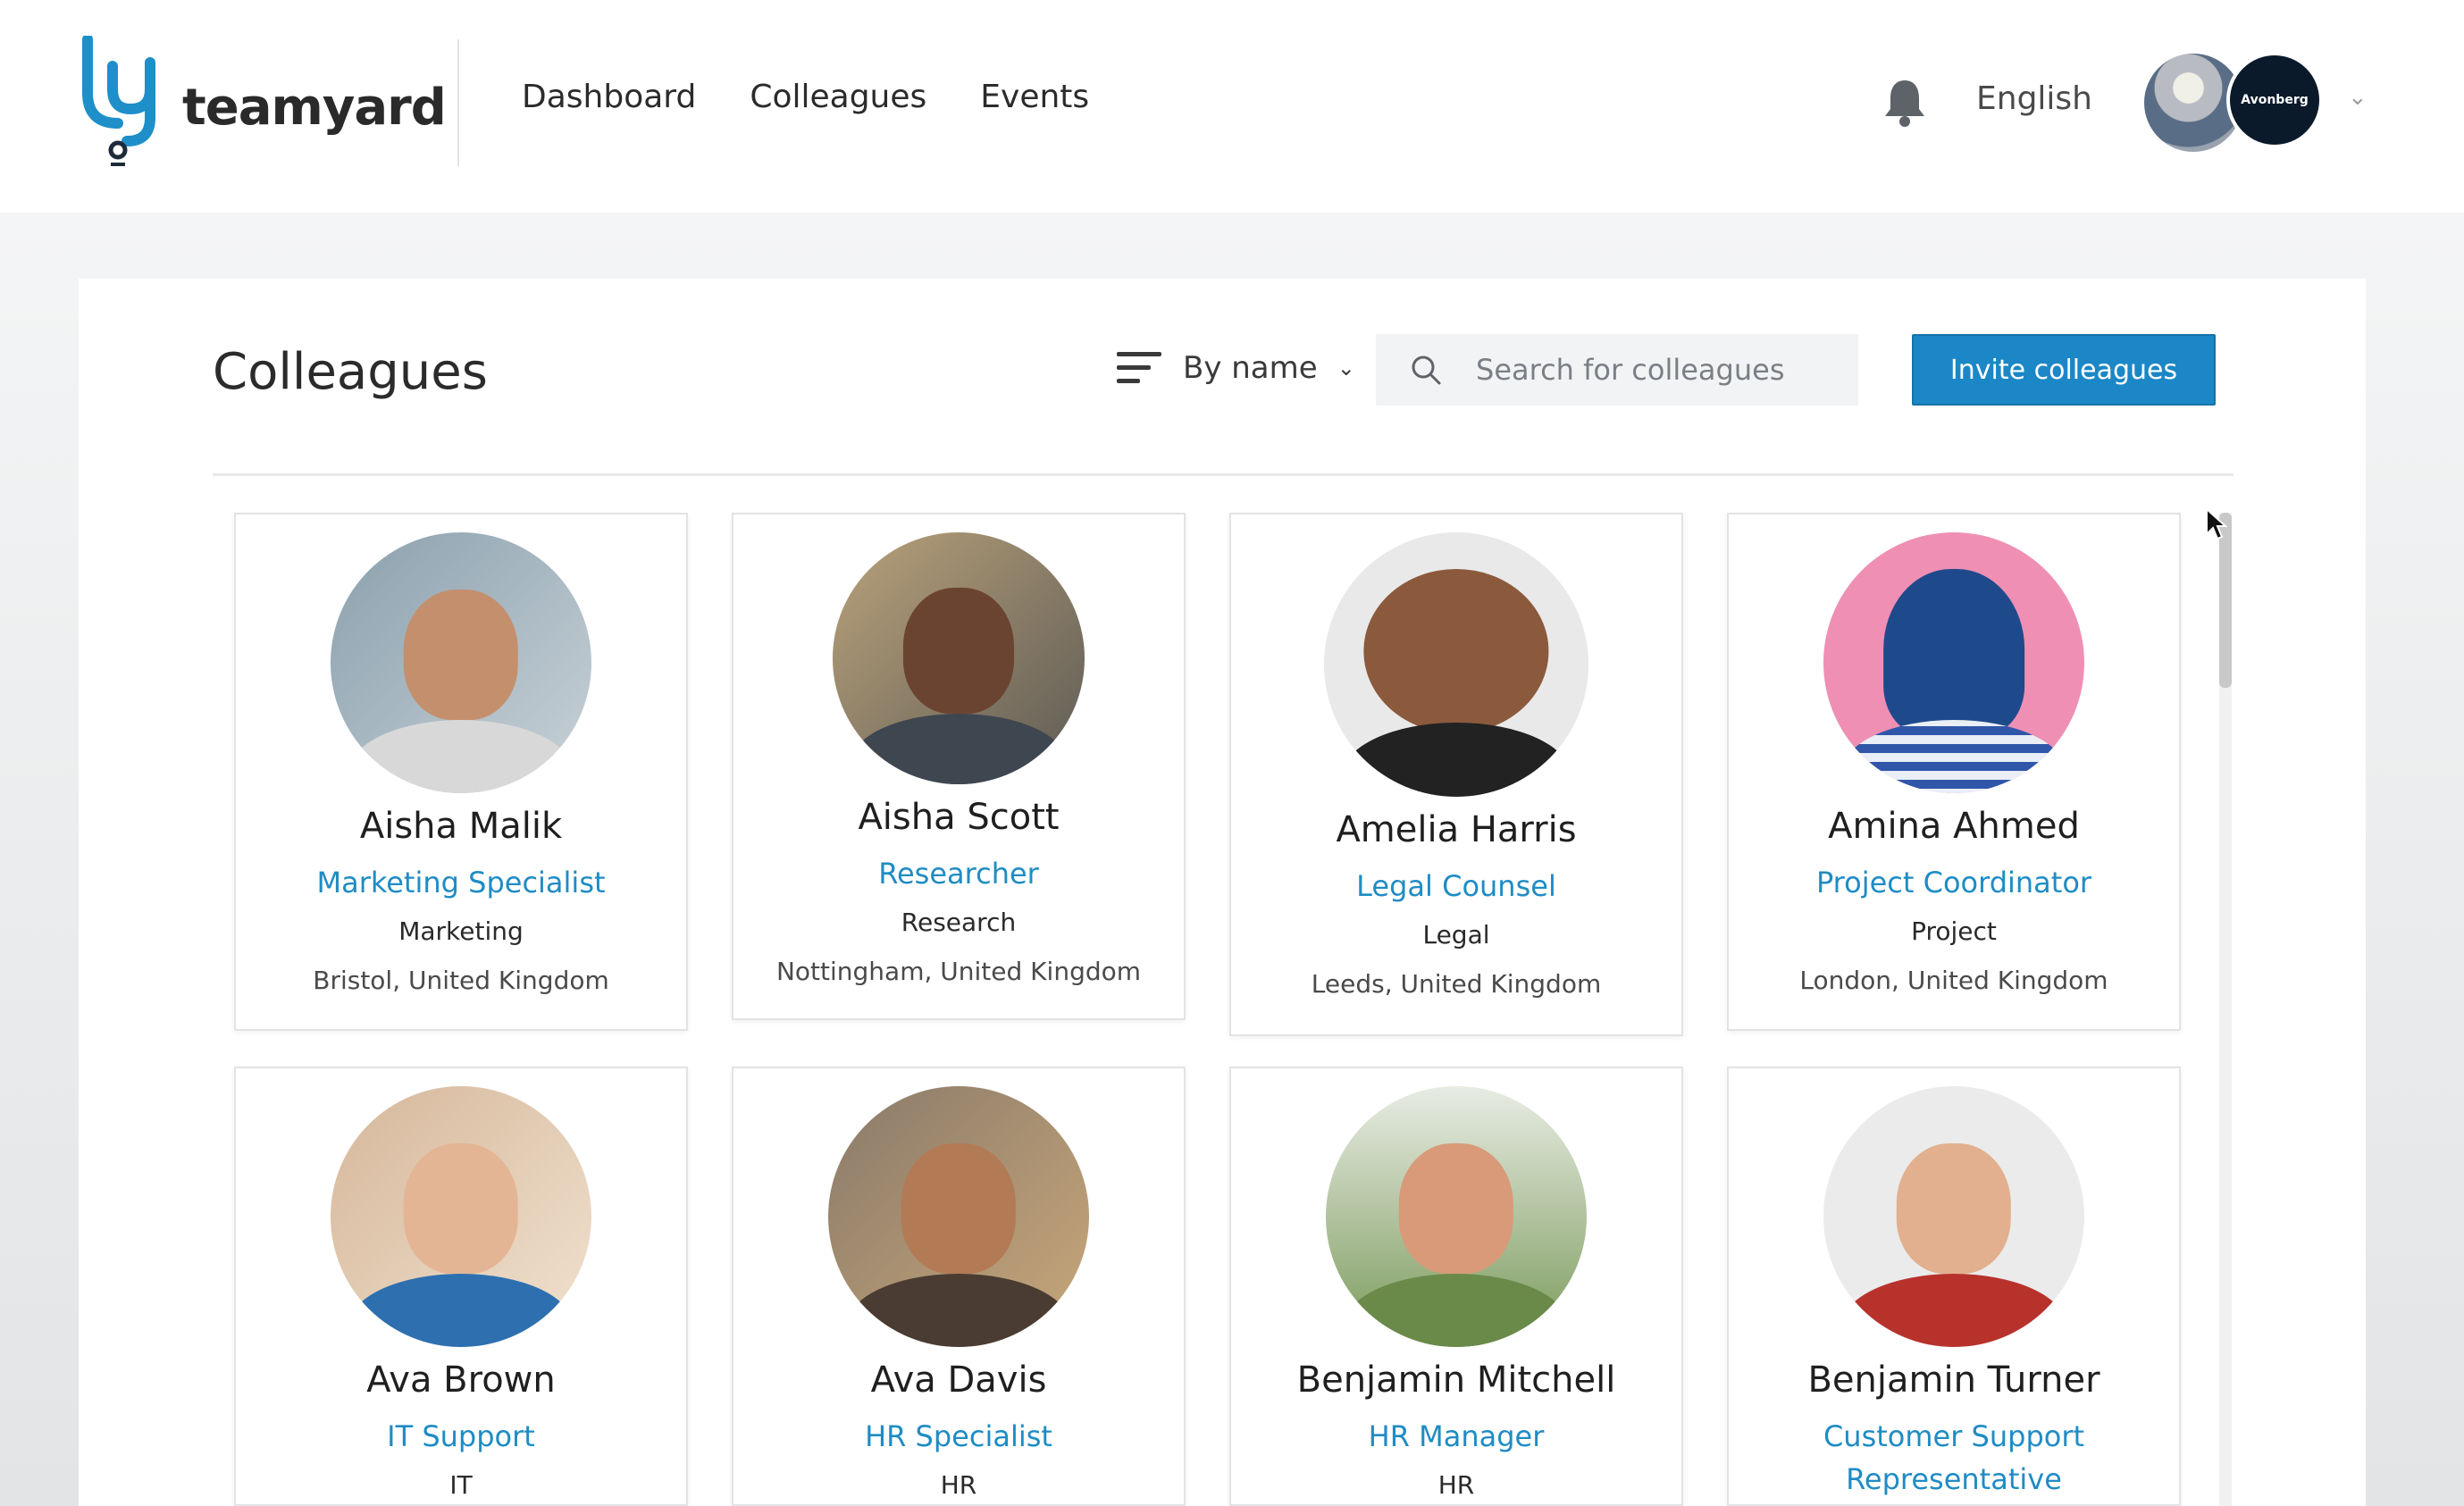 This screenshot has width=2464, height=1506. What do you see at coordinates (2226, 1009) in the screenshot?
I see `scrollbar` at bounding box center [2226, 1009].